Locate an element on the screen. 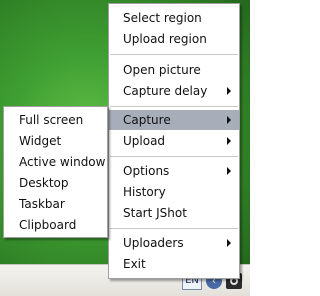 This screenshot has width=320, height=296. submenu-item-label: Desktop is located at coordinates (44, 183).